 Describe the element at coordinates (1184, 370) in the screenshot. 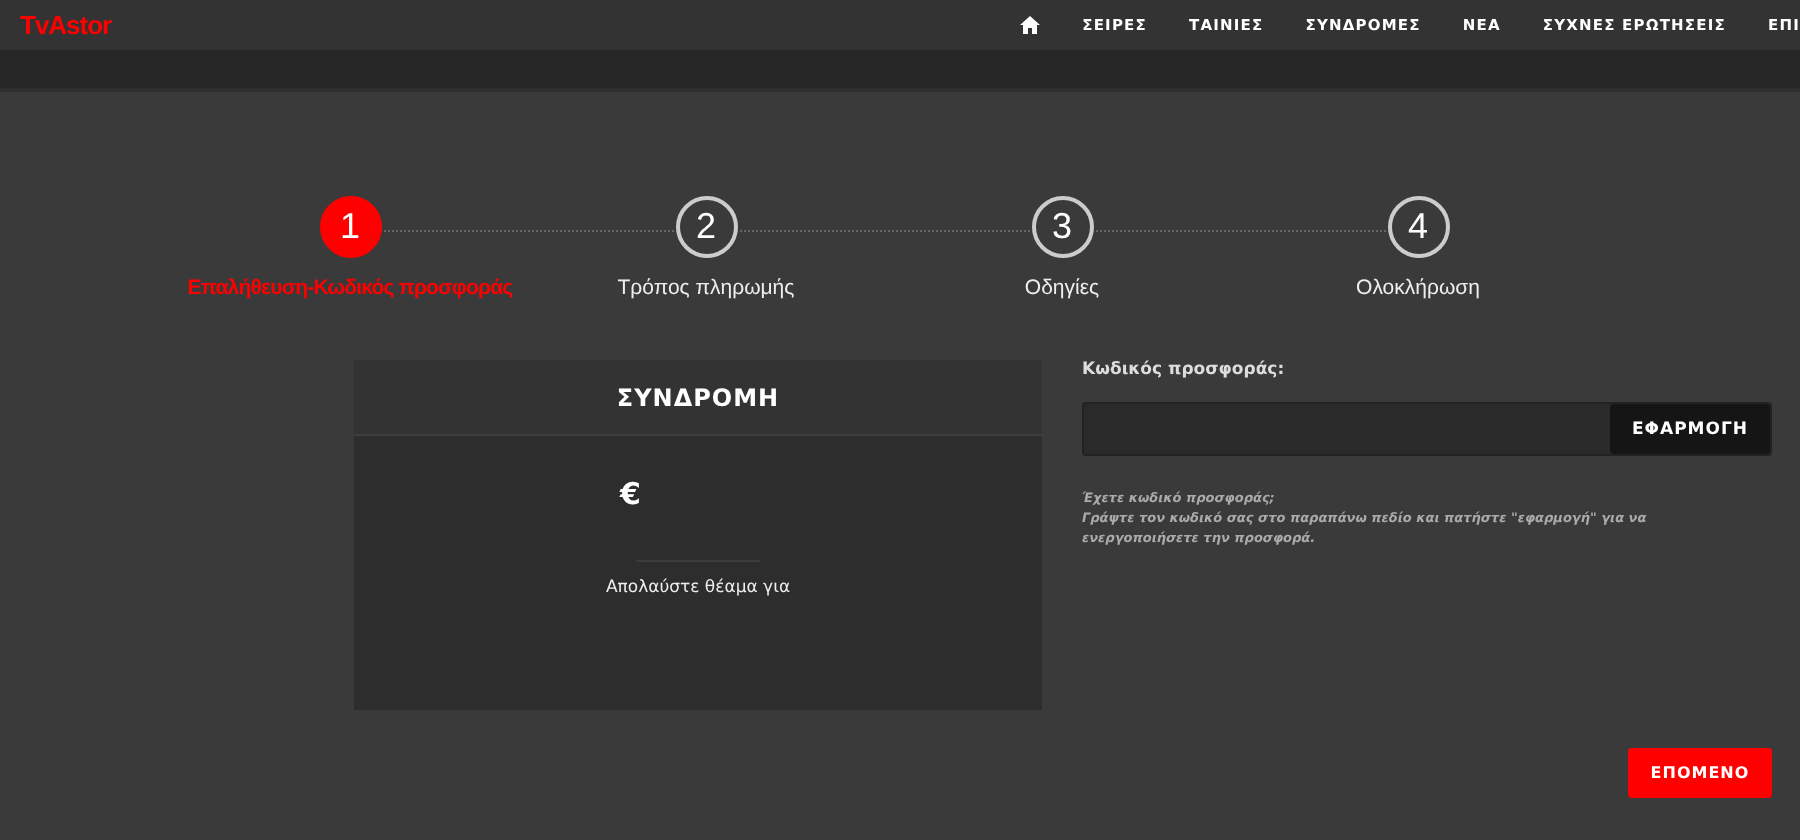

I see `field-label: Κωδικός προσφοράς:` at that location.